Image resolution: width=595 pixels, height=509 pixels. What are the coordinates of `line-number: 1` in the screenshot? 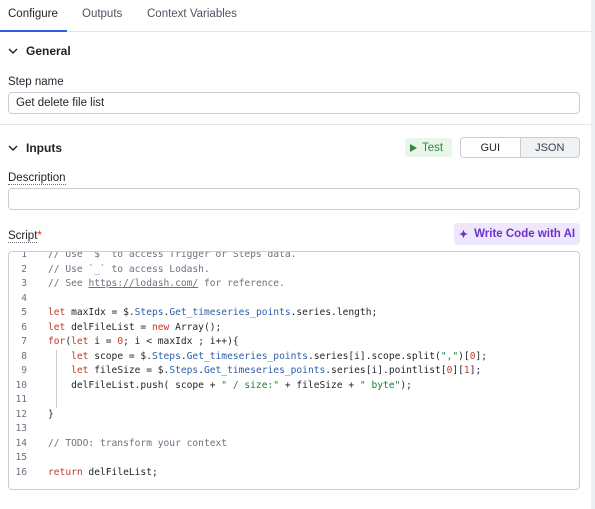 It's located at (24, 255).